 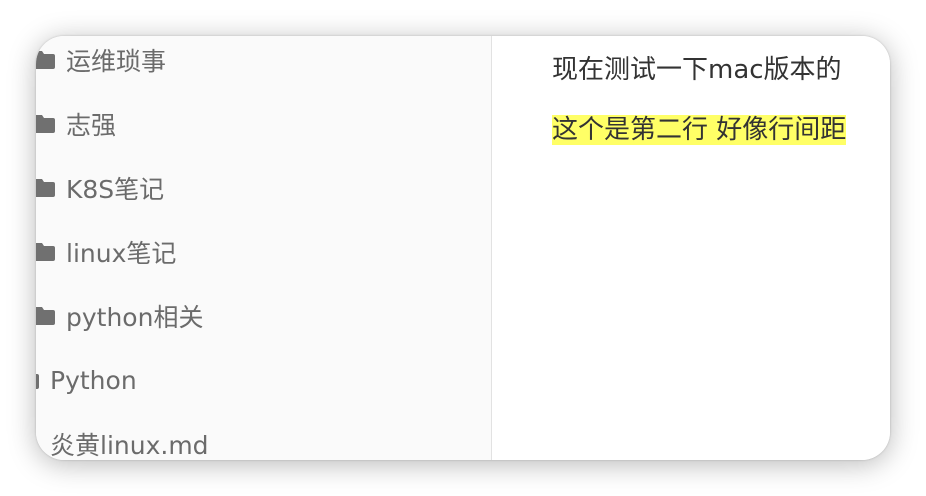 I want to click on sidebar-item-zhiqiang: 志强, so click(x=76, y=124).